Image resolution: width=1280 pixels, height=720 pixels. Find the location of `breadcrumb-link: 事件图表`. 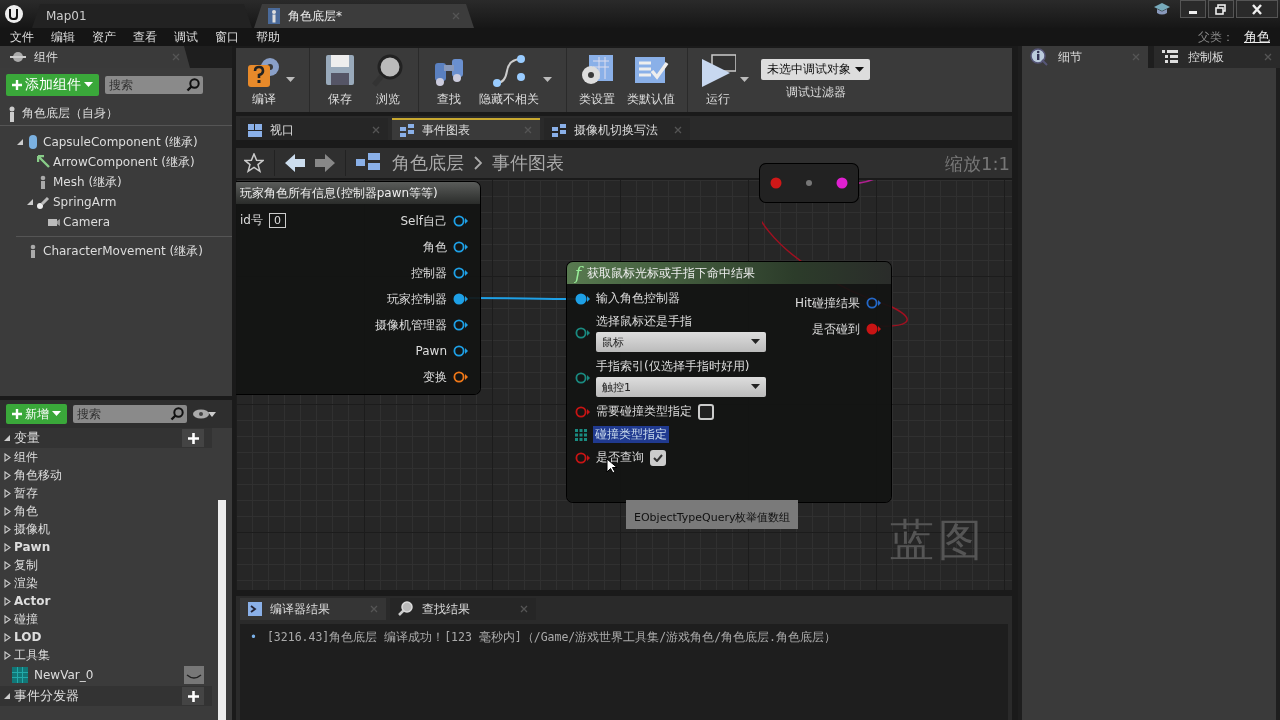

breadcrumb-link: 事件图表 is located at coordinates (528, 163).